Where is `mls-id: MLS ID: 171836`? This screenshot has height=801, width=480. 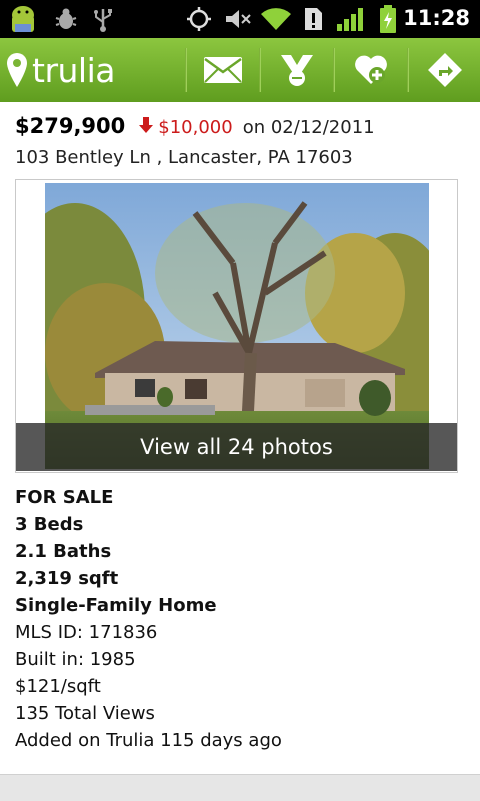 mls-id: MLS ID: 171836 is located at coordinates (86, 632).